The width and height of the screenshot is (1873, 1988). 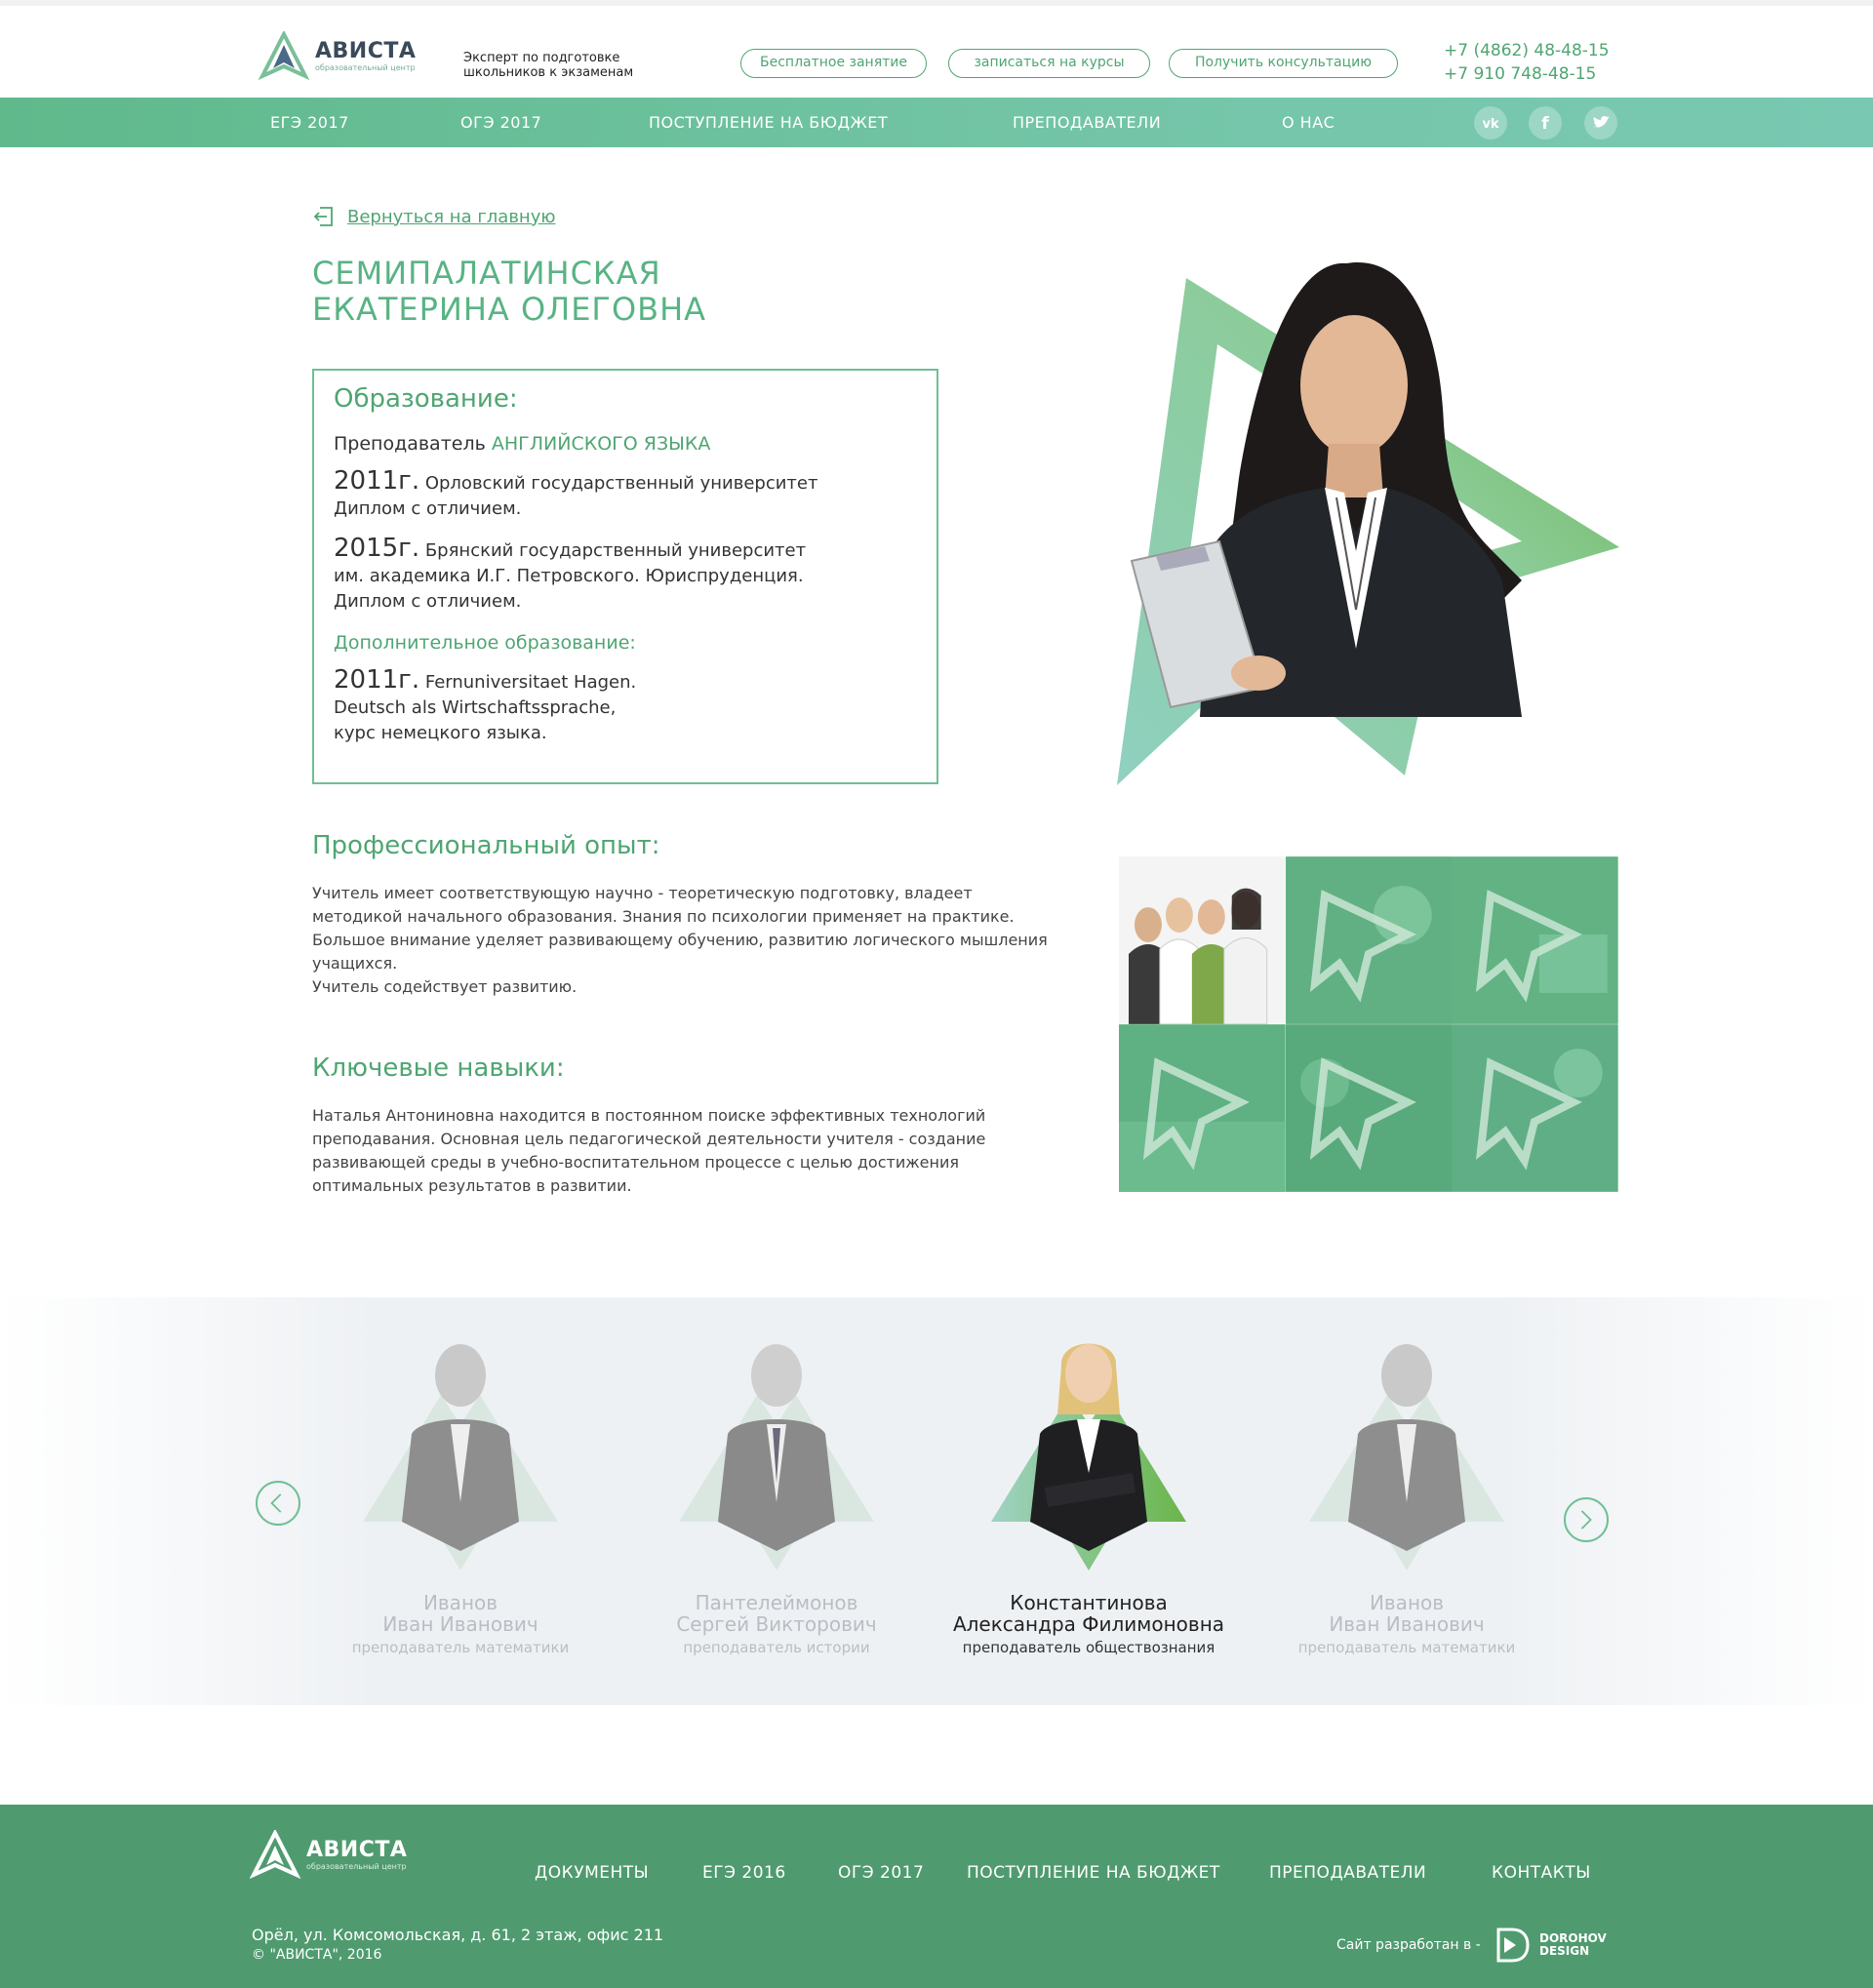 What do you see at coordinates (1283, 64) in the screenshot?
I see `consultation-button: Получить консультацию` at bounding box center [1283, 64].